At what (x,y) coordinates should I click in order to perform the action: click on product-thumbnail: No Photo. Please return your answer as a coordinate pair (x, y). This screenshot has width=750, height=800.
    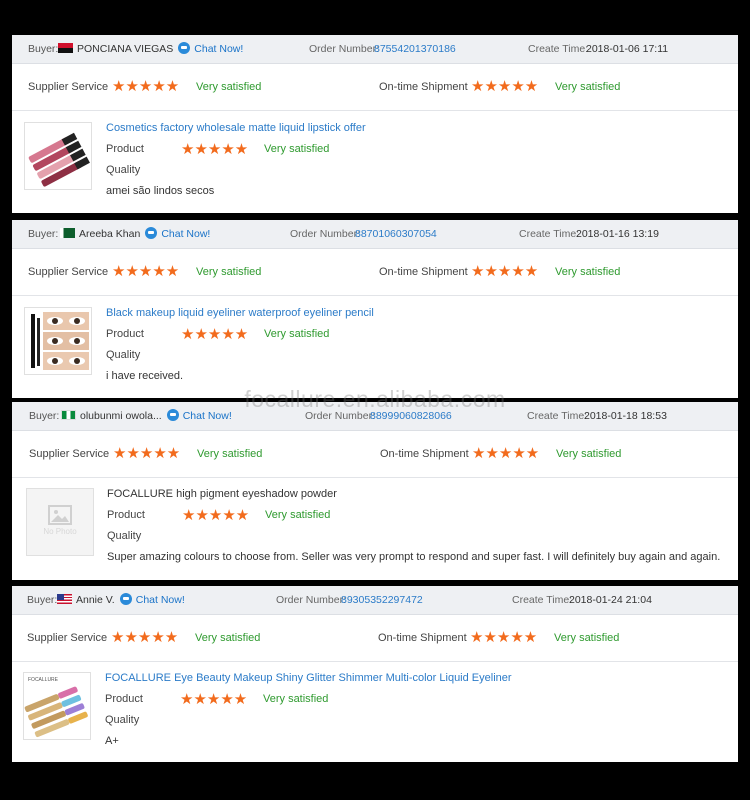
    Looking at the image, I should click on (60, 522).